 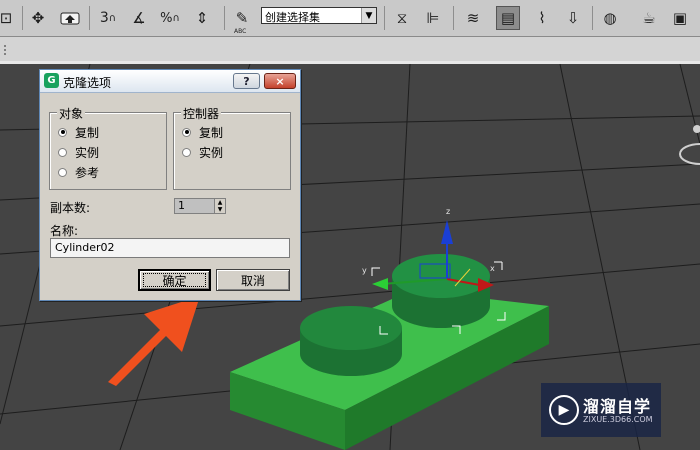 I want to click on cancel-button: 取消, so click(x=253, y=280).